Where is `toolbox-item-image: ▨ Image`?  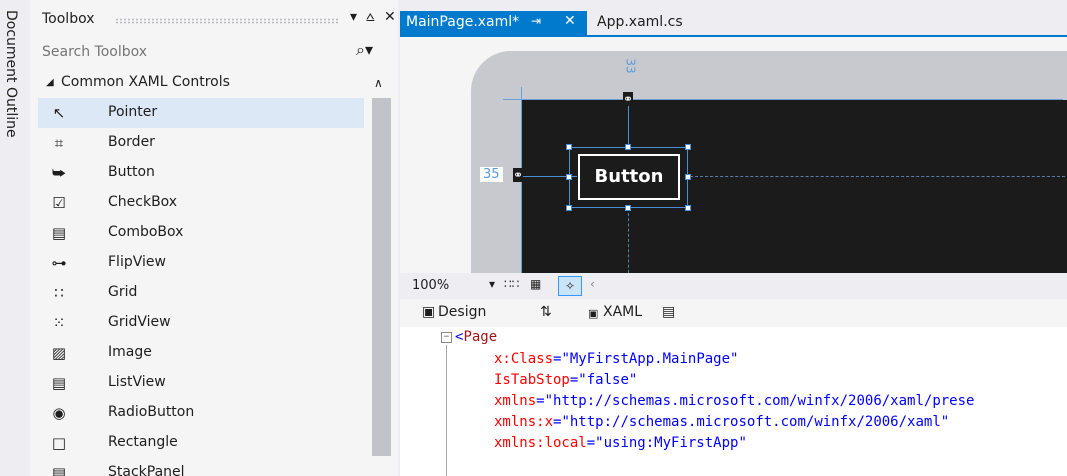
toolbox-item-image: ▨ Image is located at coordinates (201, 353).